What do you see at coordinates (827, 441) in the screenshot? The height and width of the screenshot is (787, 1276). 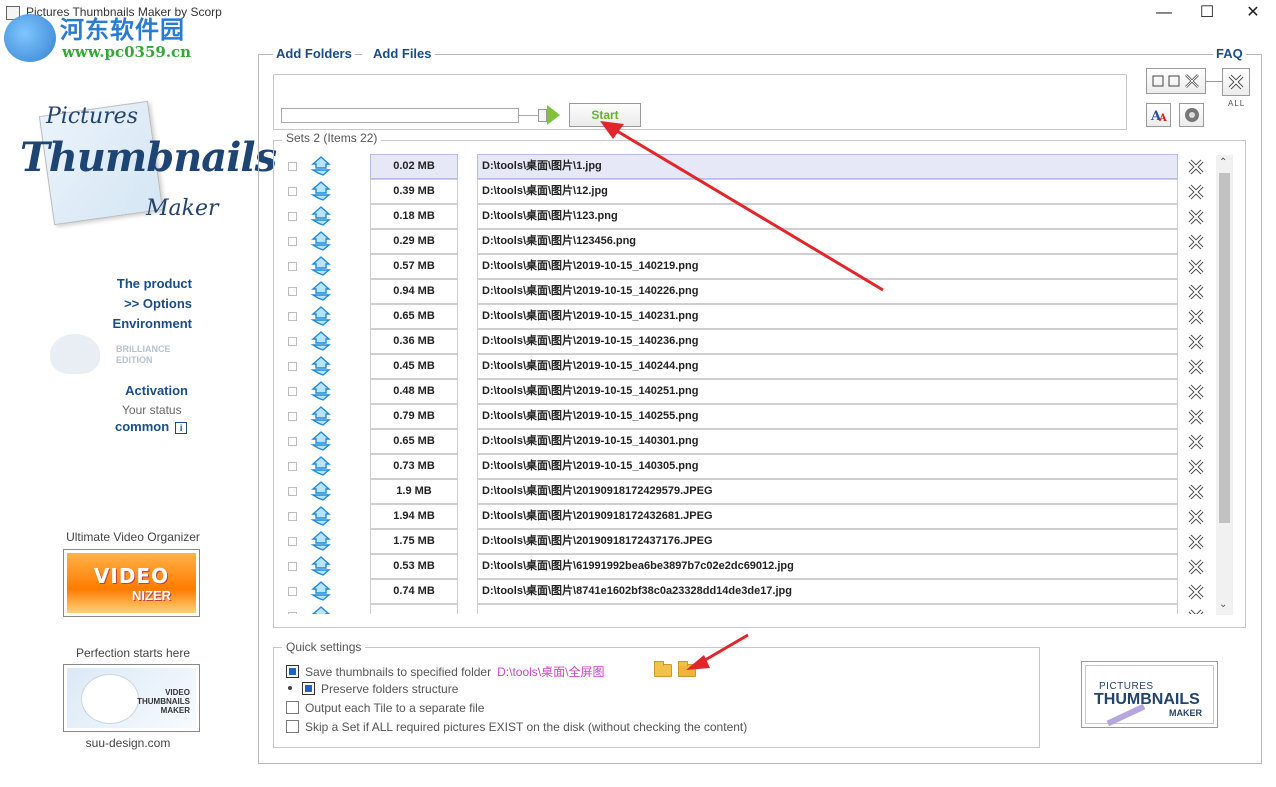 I see `item-path: D:\tools\桌面\图片\2019-10-15_140301.png` at bounding box center [827, 441].